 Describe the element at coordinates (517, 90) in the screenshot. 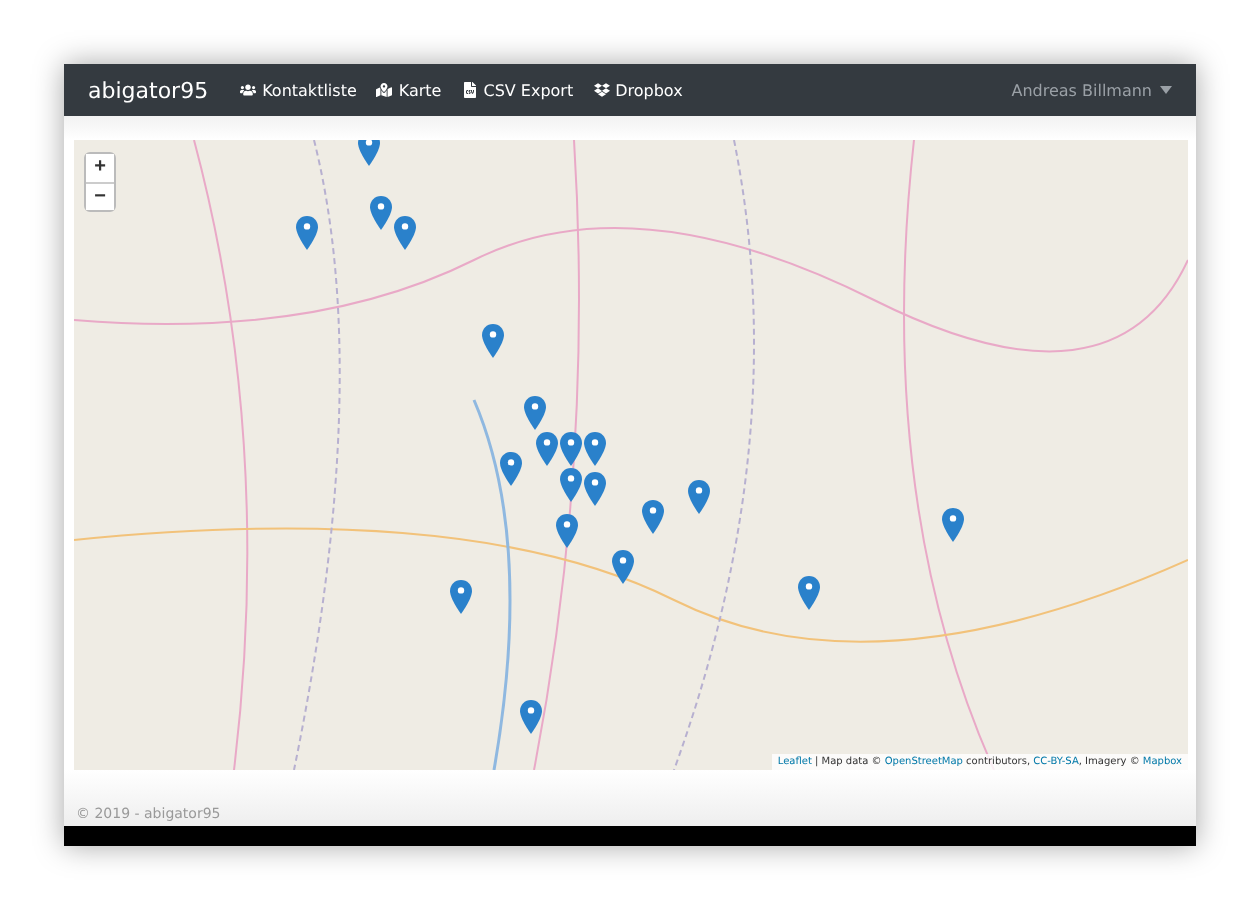

I see `nav-link: CSV Export` at that location.